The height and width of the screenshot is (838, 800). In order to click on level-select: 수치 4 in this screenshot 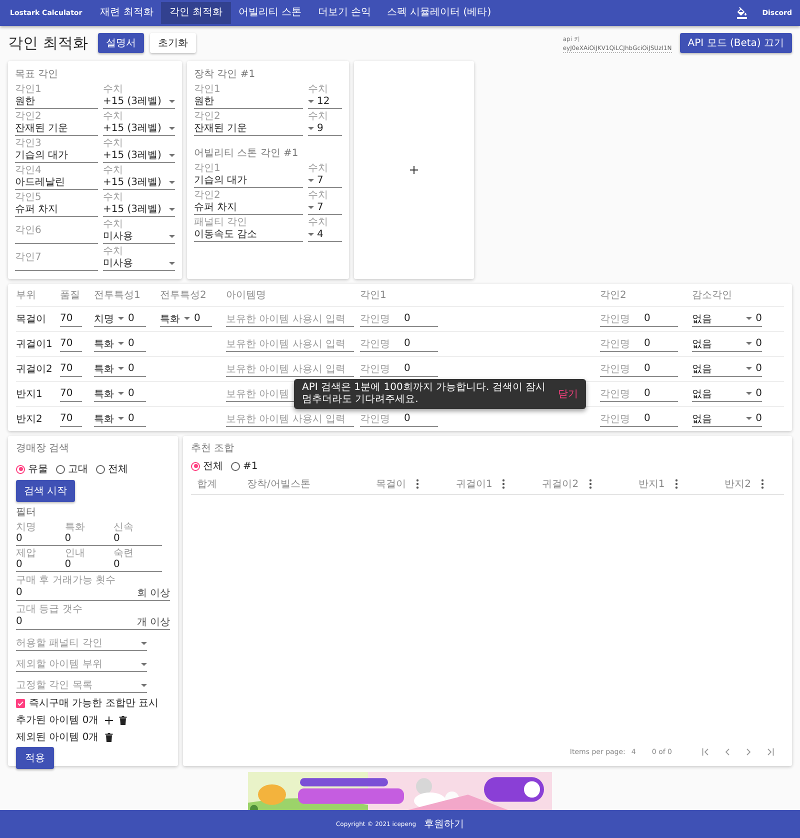, I will do `click(325, 229)`.